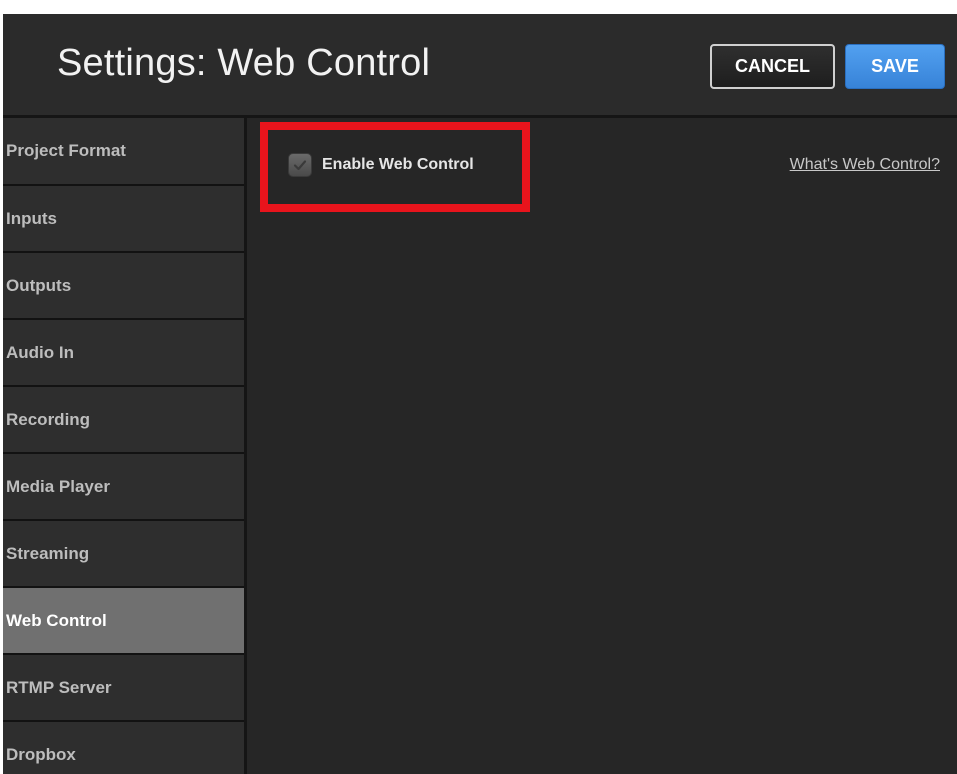  I want to click on sidebar-item-recording: Recording, so click(123, 420).